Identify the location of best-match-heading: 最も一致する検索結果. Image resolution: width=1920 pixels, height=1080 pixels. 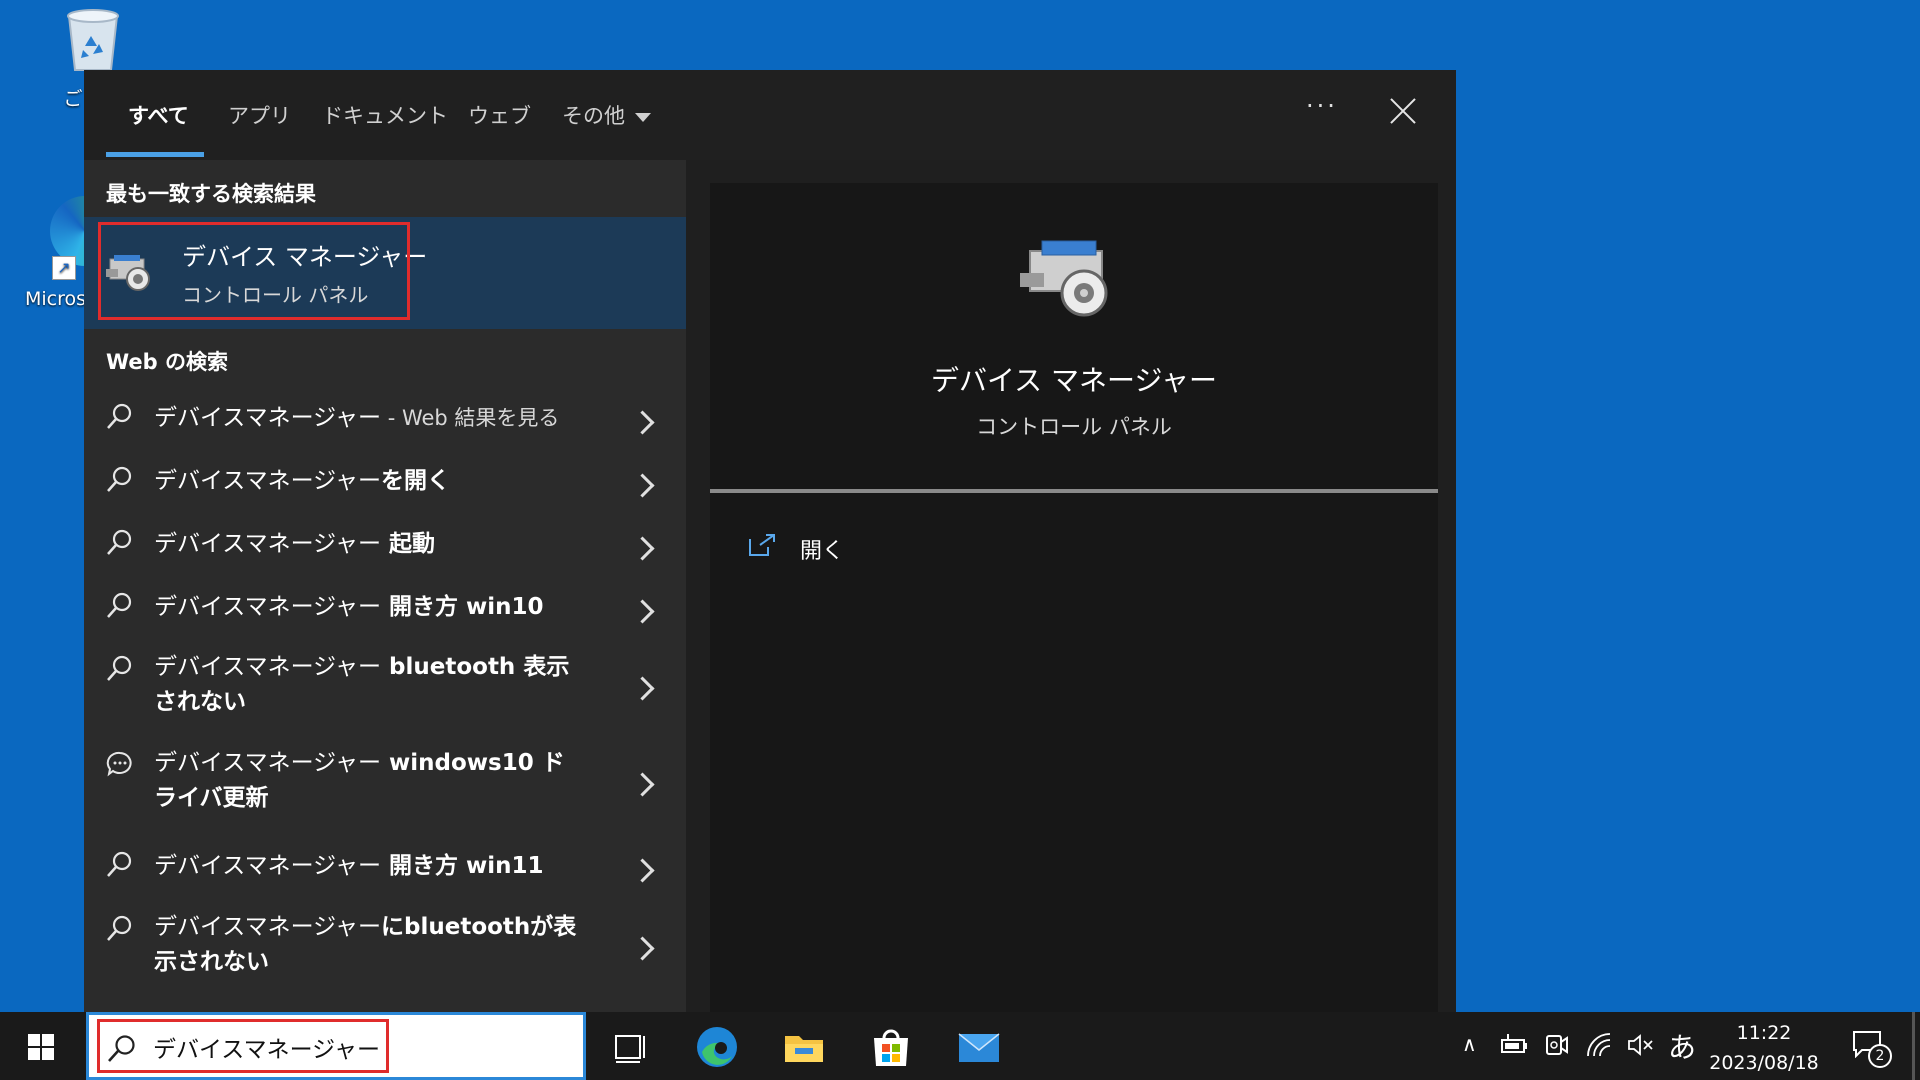
(211, 194).